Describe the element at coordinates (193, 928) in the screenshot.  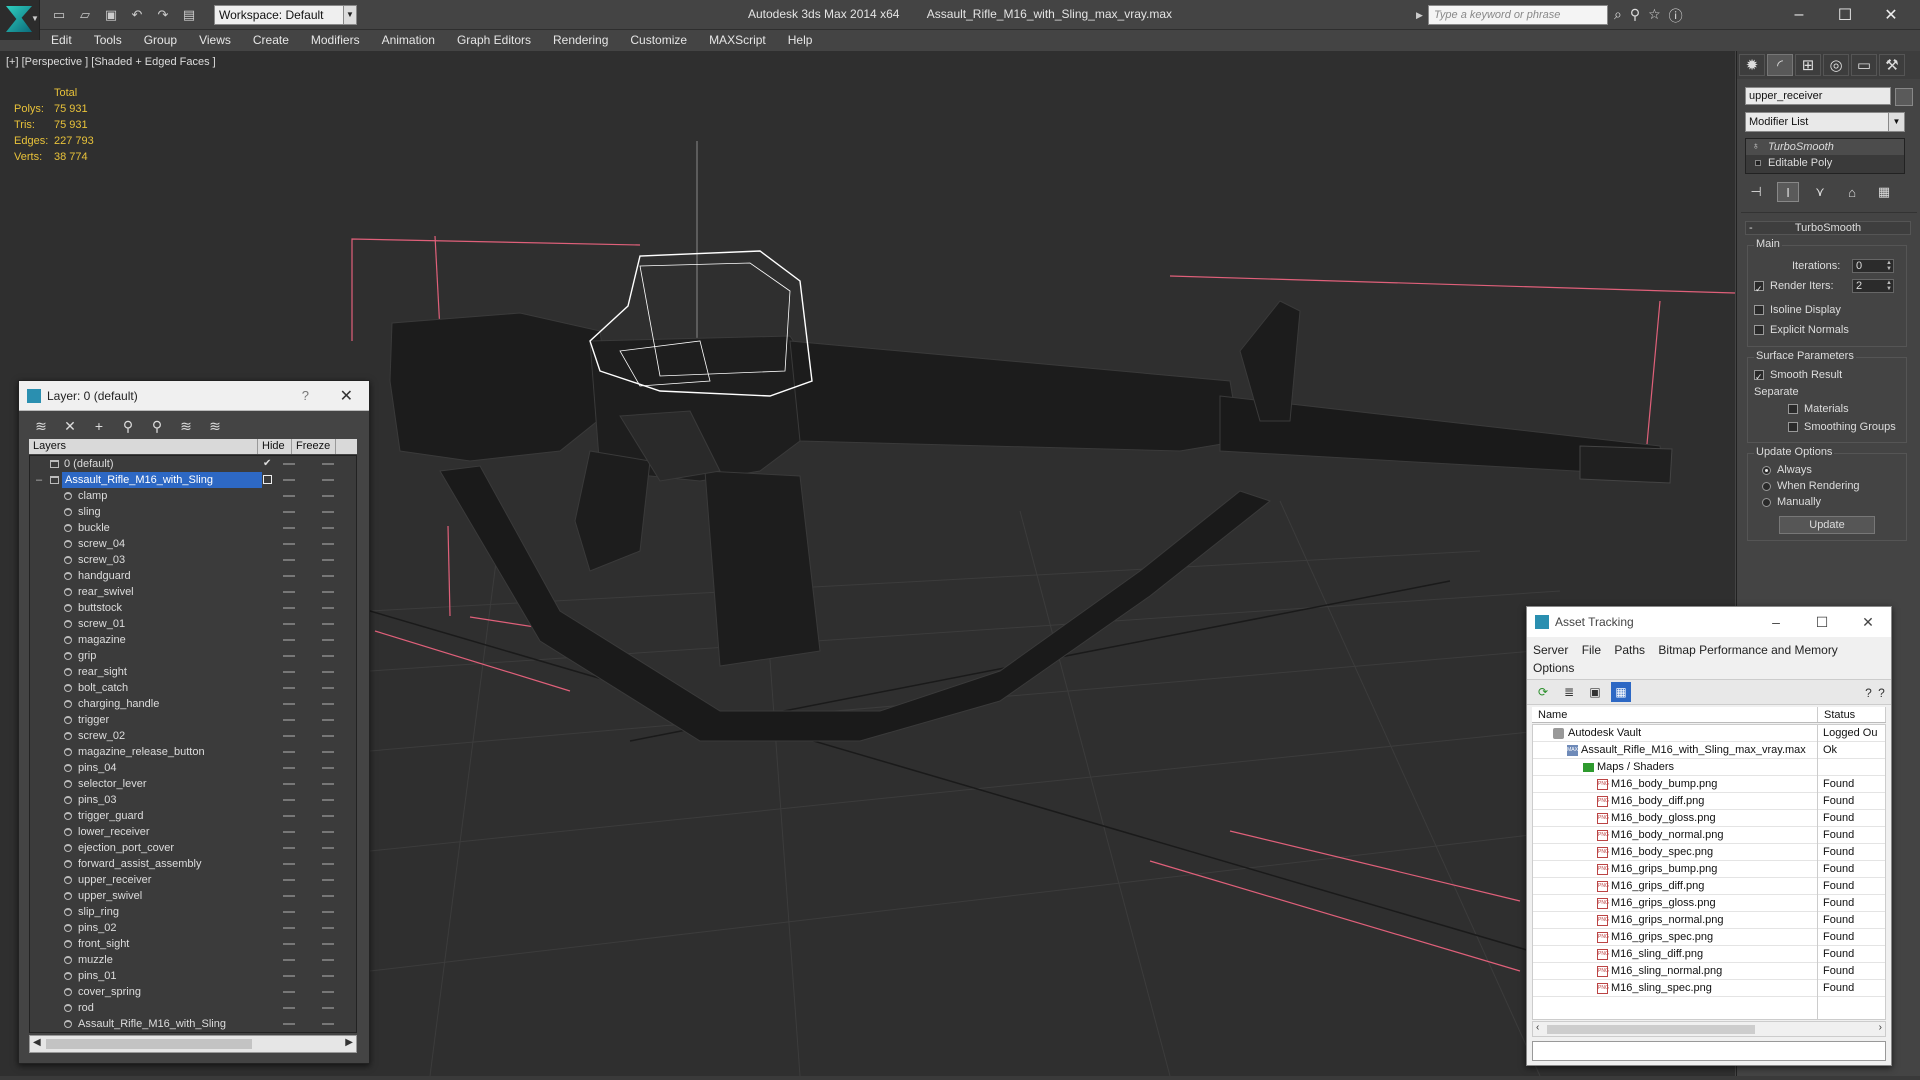
I see `layer-object-row: pins_02` at that location.